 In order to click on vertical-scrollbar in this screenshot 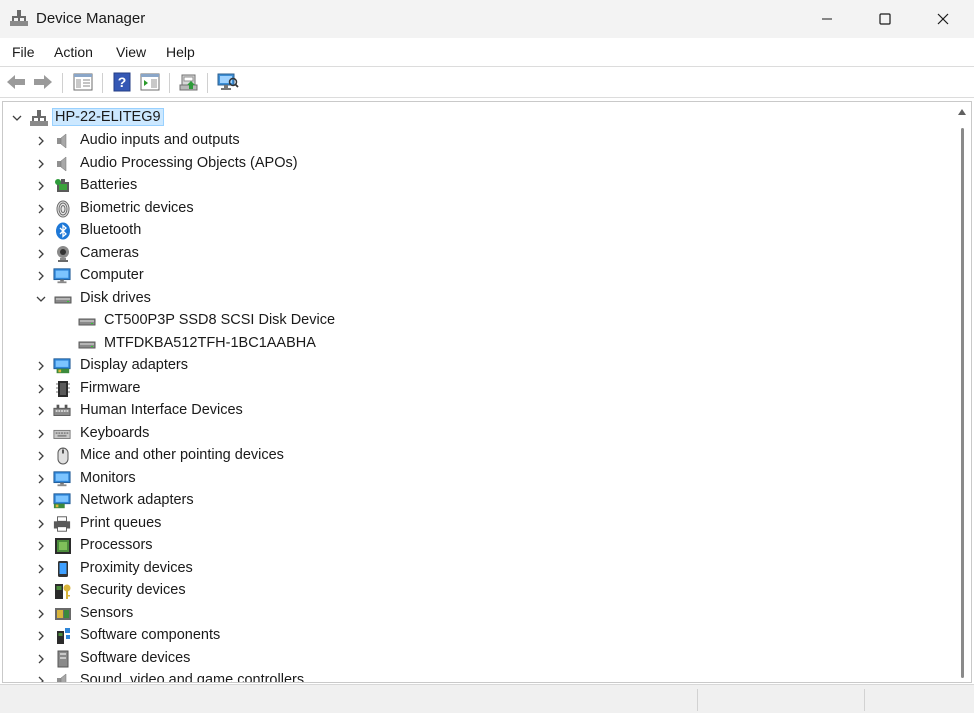, I will do `click(962, 392)`.